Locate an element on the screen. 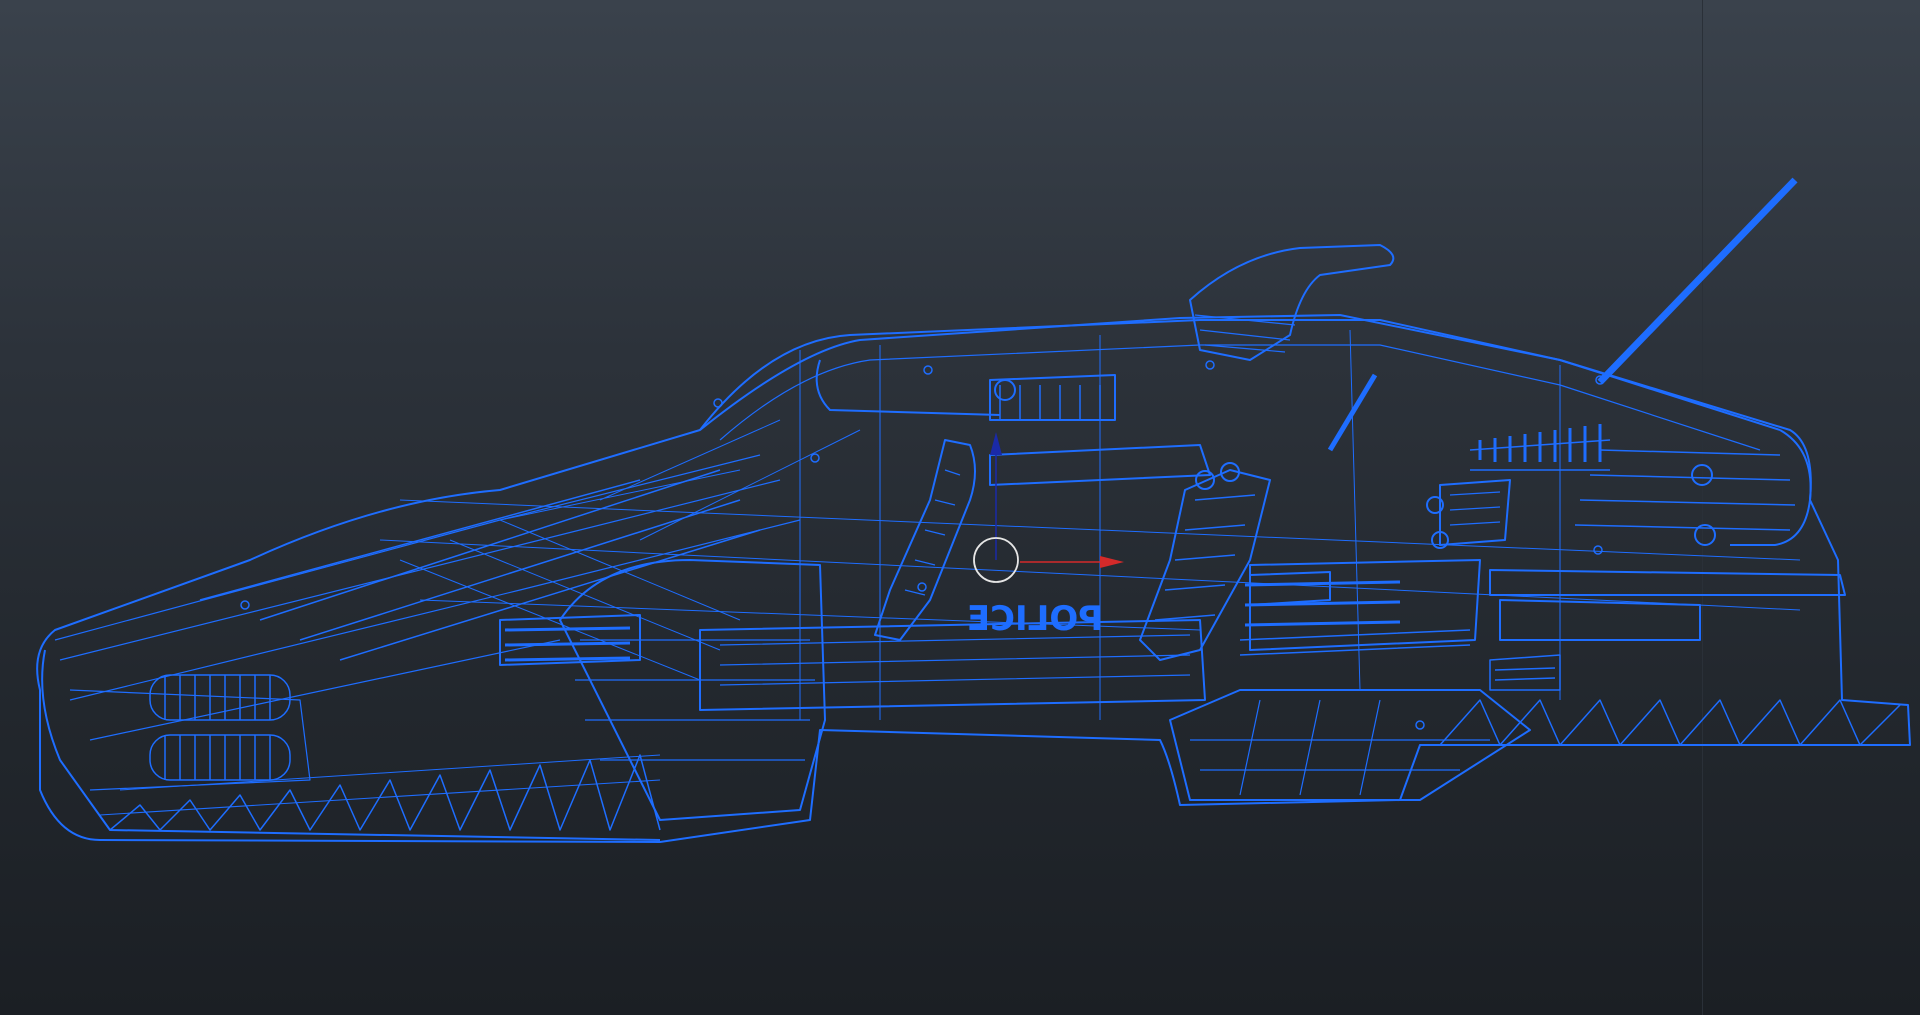 The image size is (1920, 1015). front-seat is located at coordinates (925, 540).